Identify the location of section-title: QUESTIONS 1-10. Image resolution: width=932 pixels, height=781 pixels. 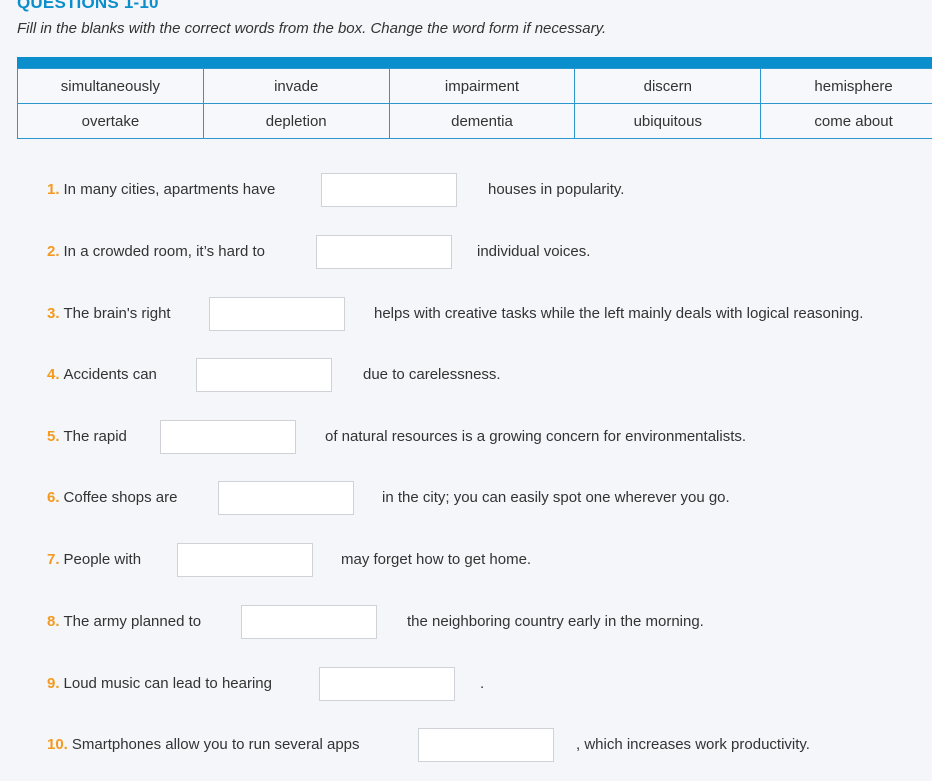
(88, 6).